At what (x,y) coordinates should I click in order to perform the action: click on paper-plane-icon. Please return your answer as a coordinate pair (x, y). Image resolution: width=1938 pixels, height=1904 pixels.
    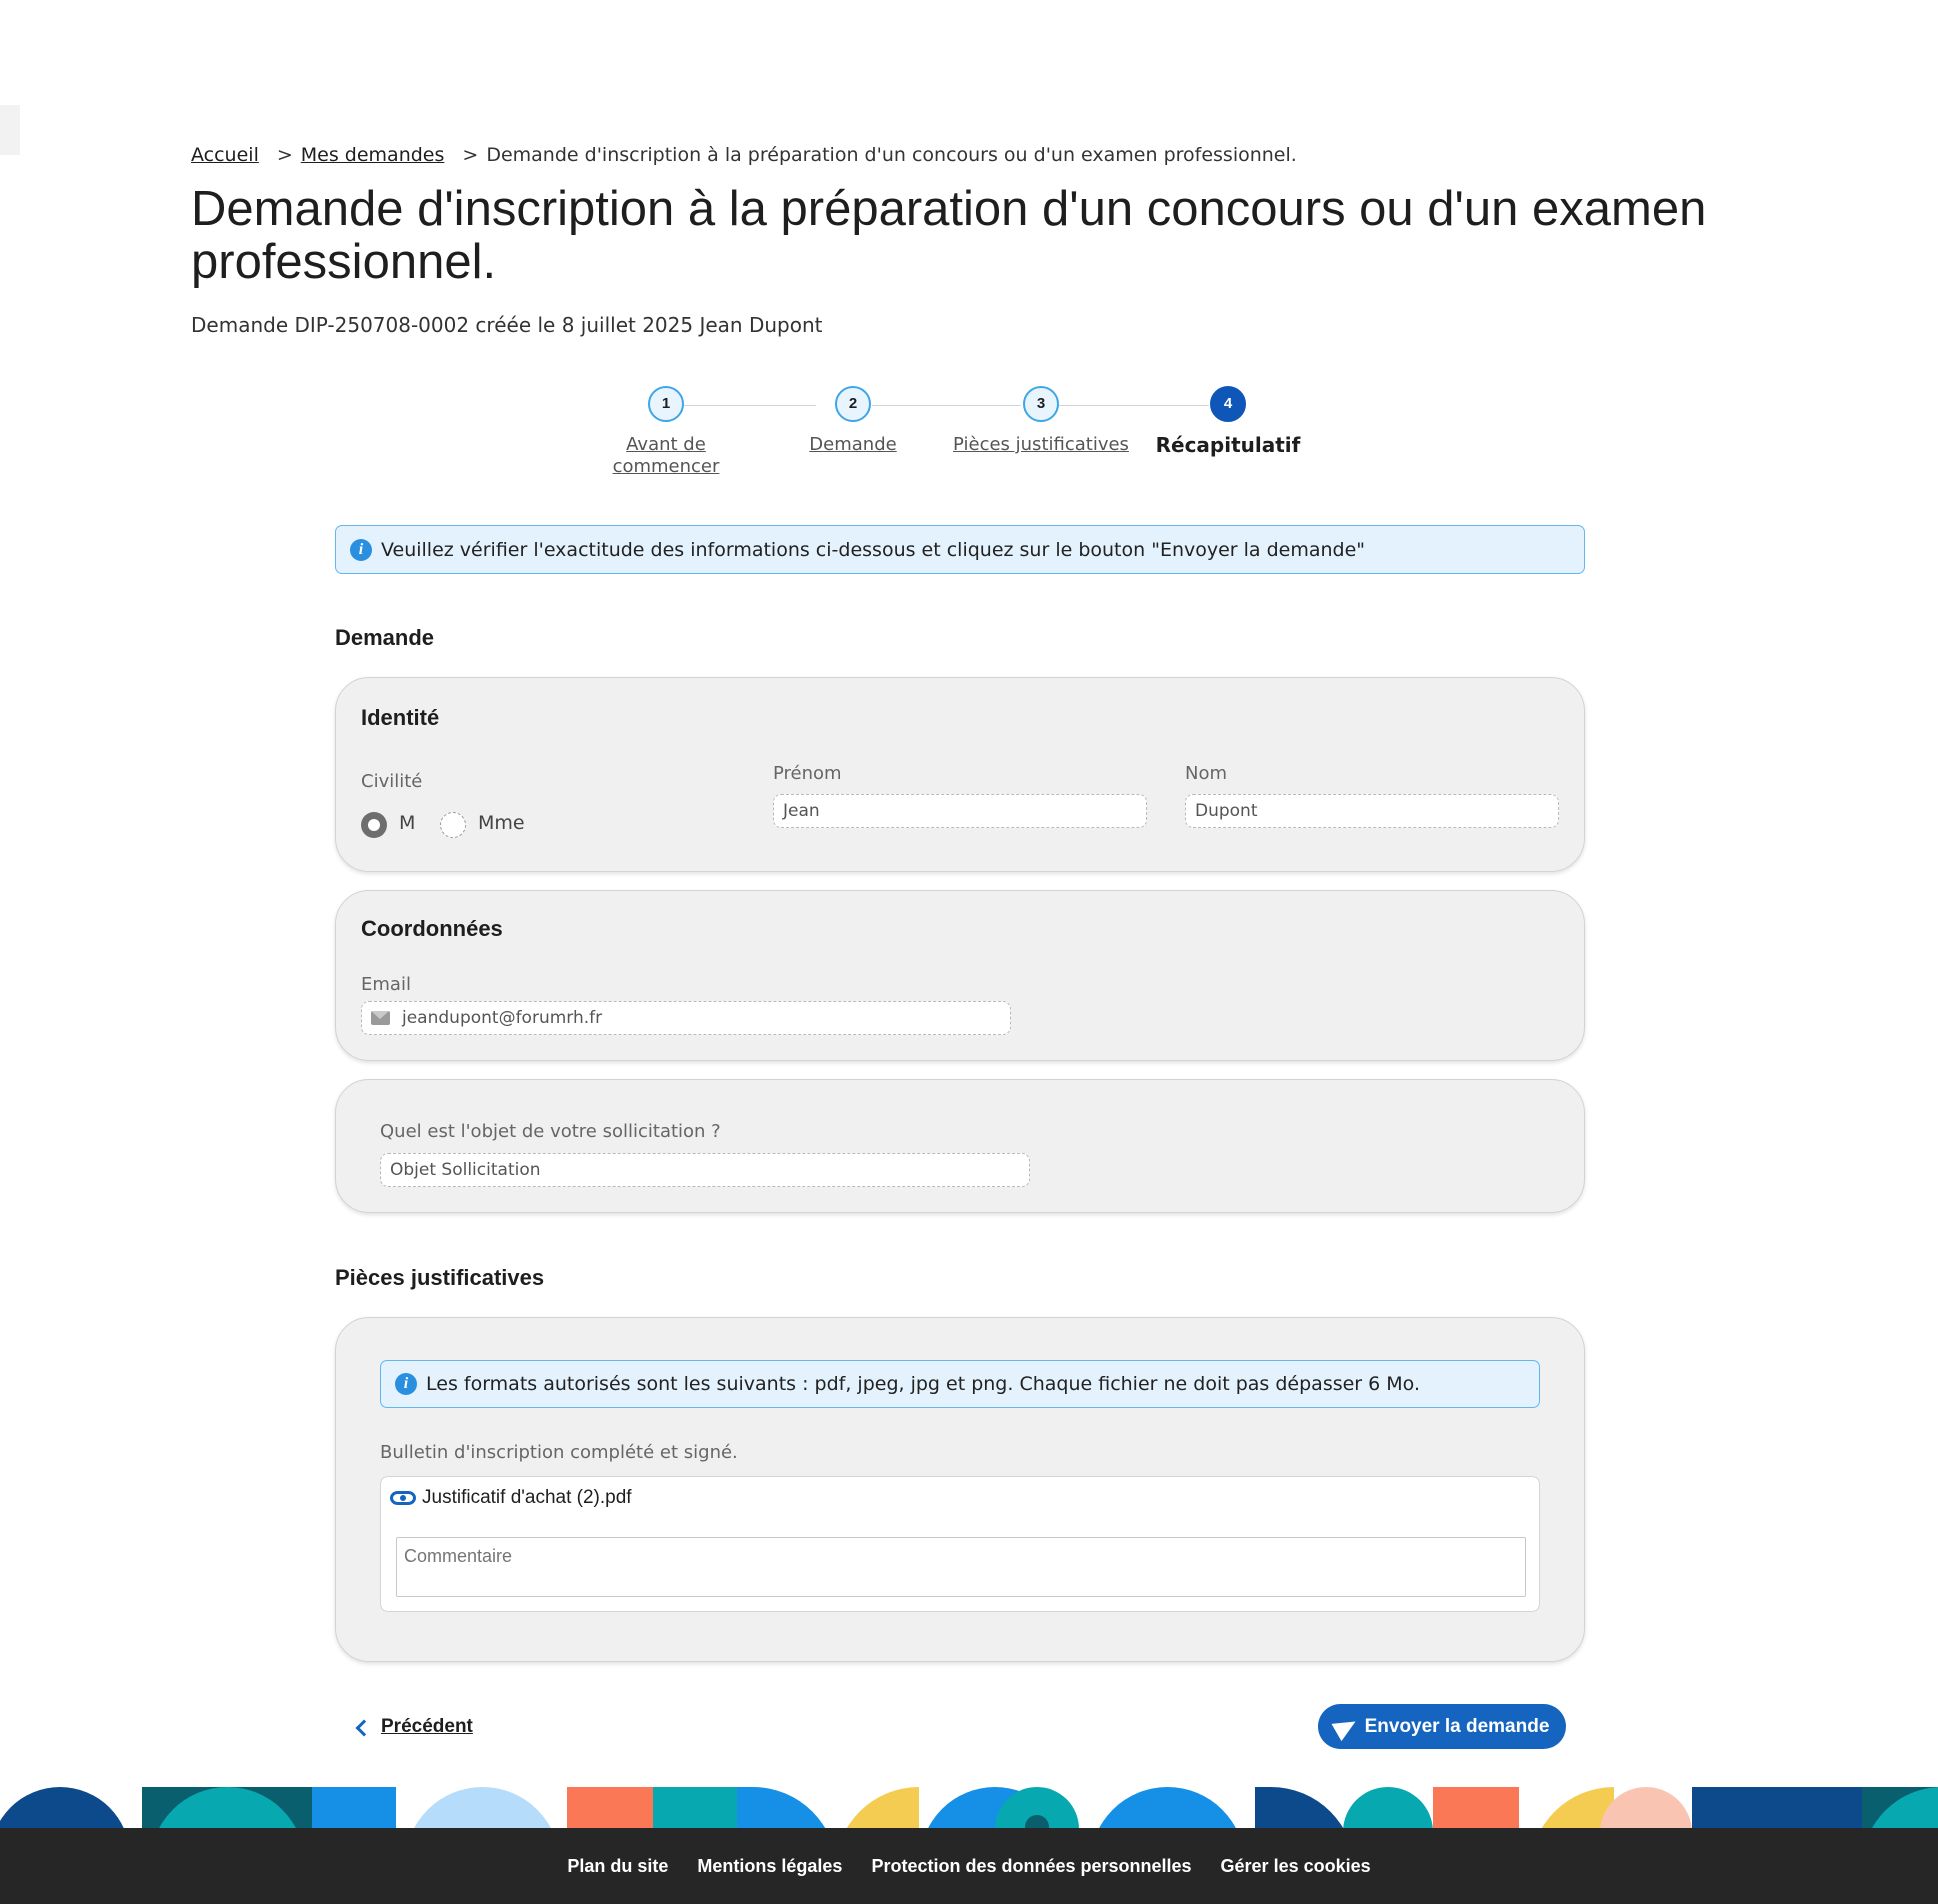
    Looking at the image, I should click on (1346, 1726).